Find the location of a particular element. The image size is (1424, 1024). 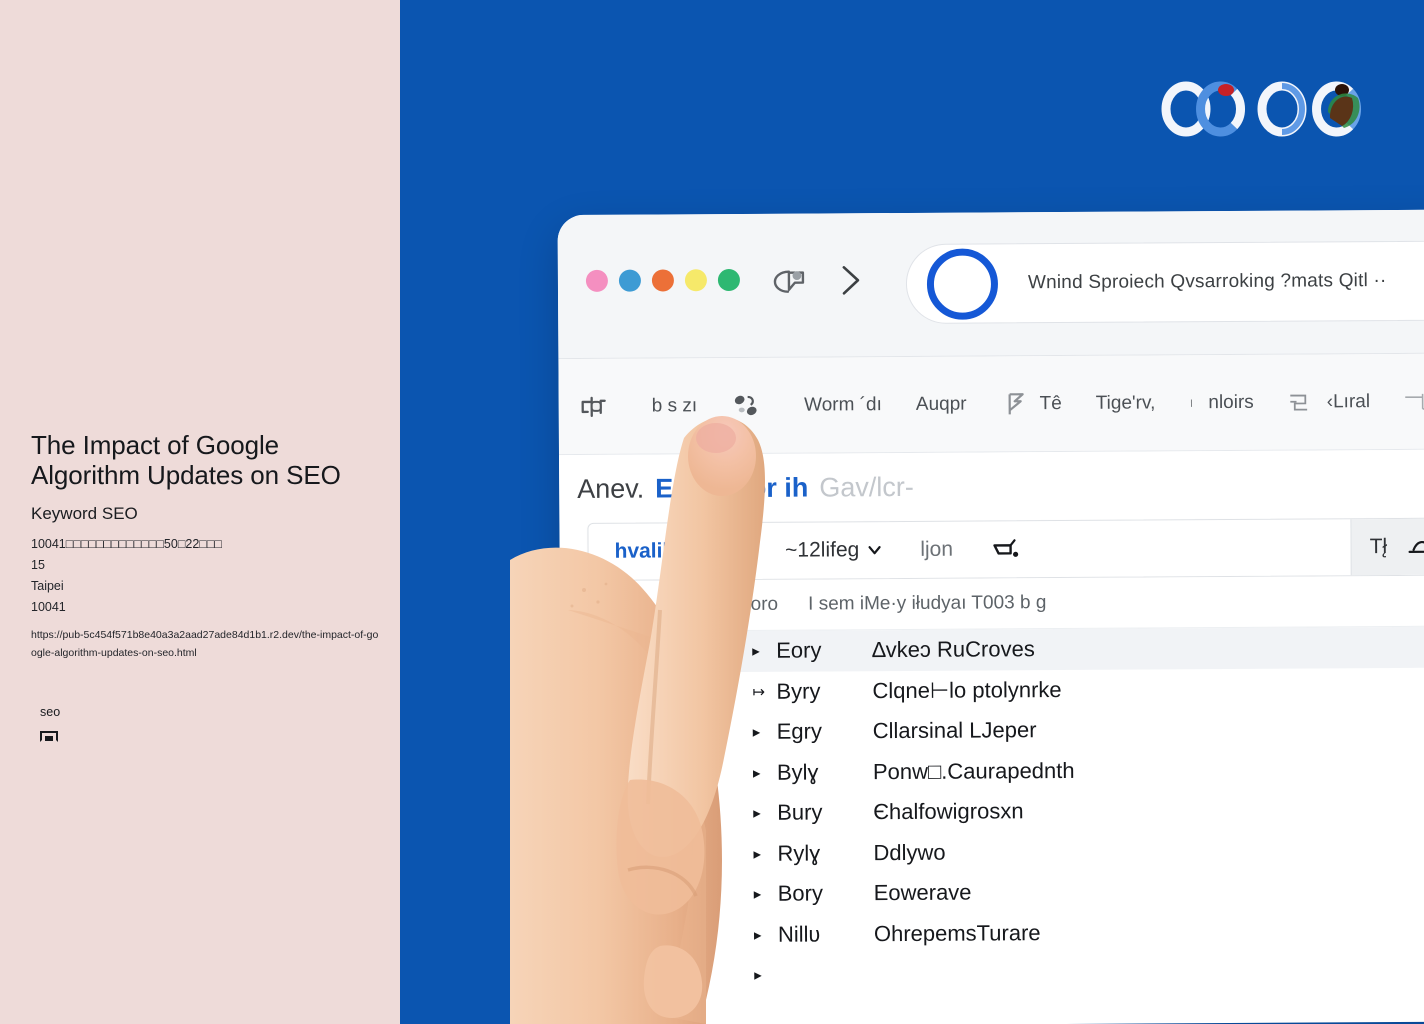

filter-glyph is located at coordinates (1008, 549).